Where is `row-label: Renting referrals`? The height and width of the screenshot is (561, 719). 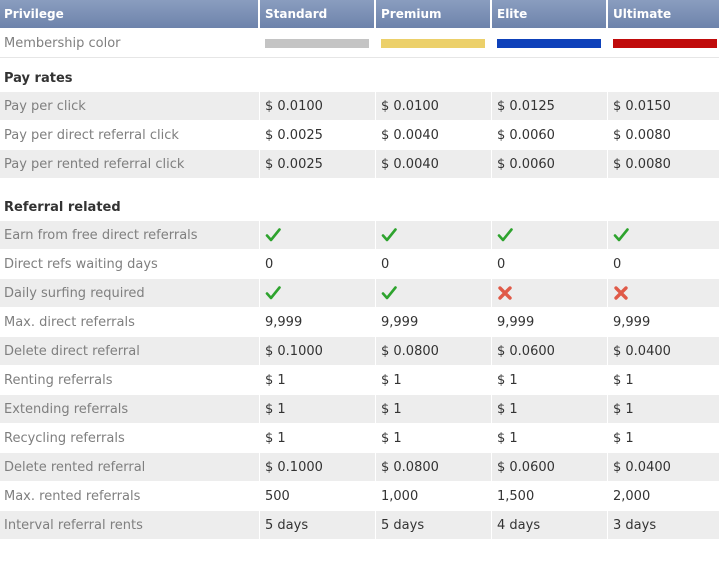
row-label: Renting referrals is located at coordinates (130, 380).